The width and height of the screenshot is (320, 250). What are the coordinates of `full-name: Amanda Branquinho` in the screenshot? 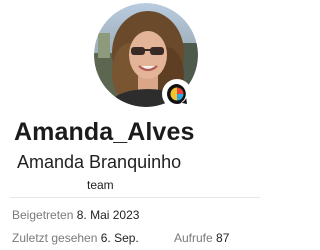 It's located at (99, 162).